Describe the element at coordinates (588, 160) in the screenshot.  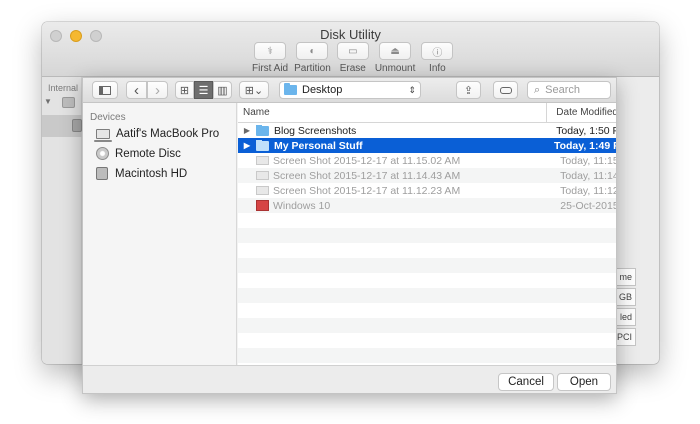
I see `row-date: Today, 11:15` at that location.